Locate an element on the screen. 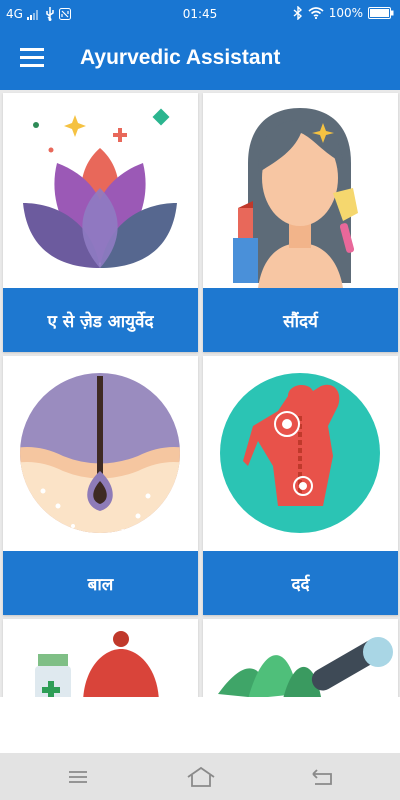 The height and width of the screenshot is (800, 400). beauty-woman-icon is located at coordinates (300, 190).